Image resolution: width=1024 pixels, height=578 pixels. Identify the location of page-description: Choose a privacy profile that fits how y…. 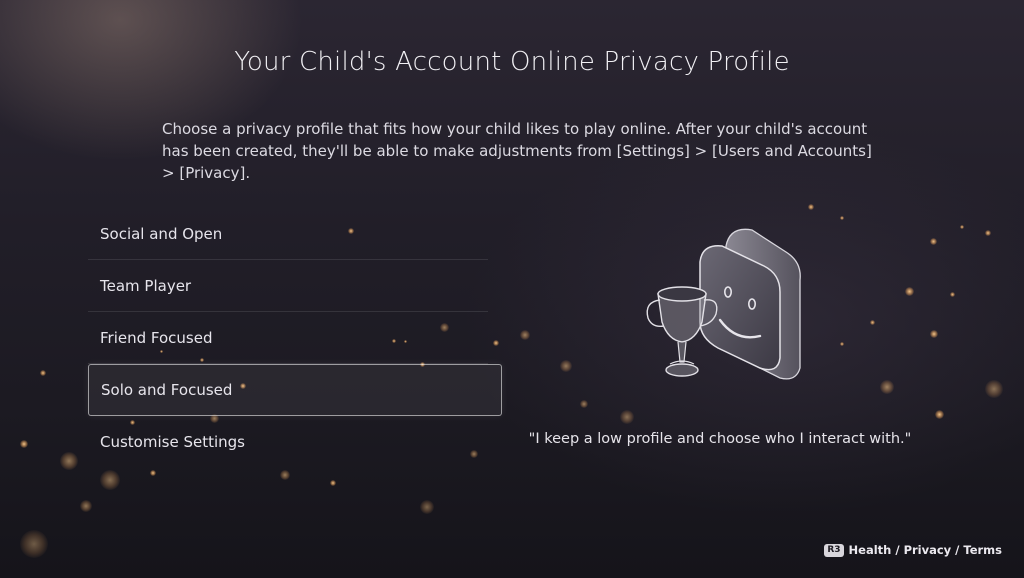
(517, 151).